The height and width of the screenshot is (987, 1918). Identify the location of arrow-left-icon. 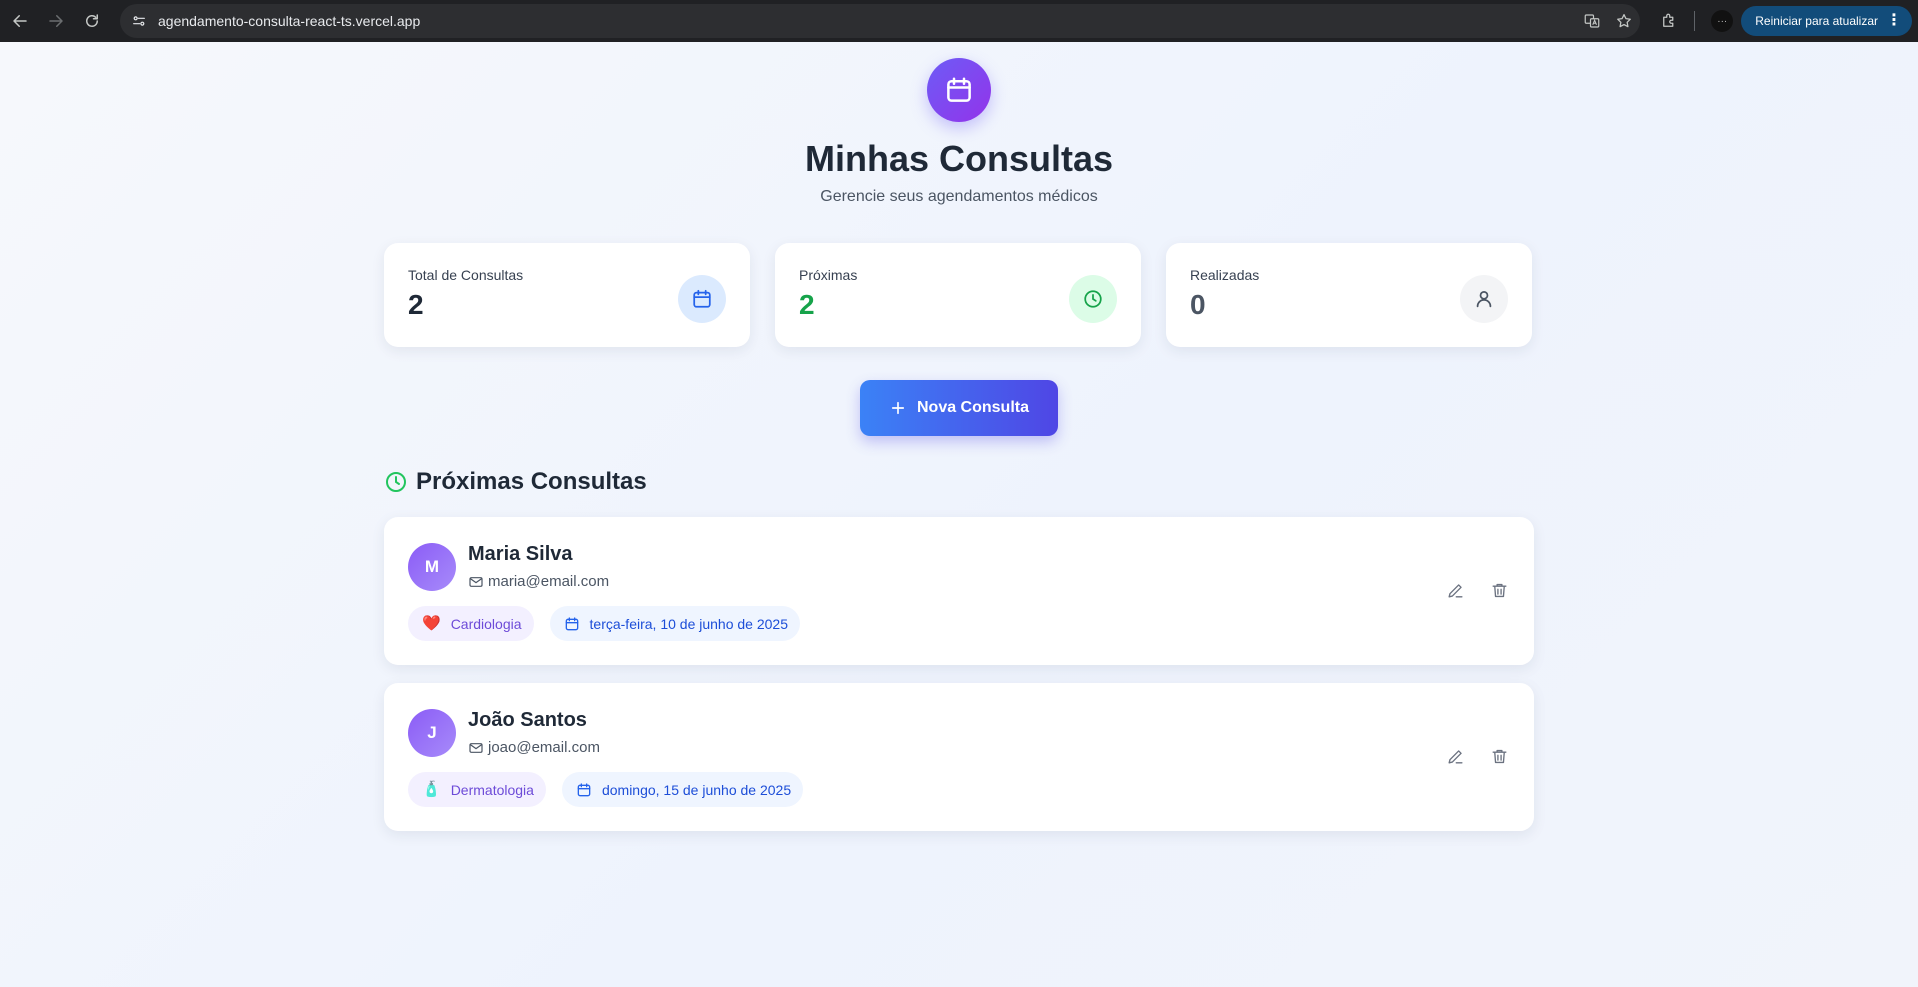
(20, 21).